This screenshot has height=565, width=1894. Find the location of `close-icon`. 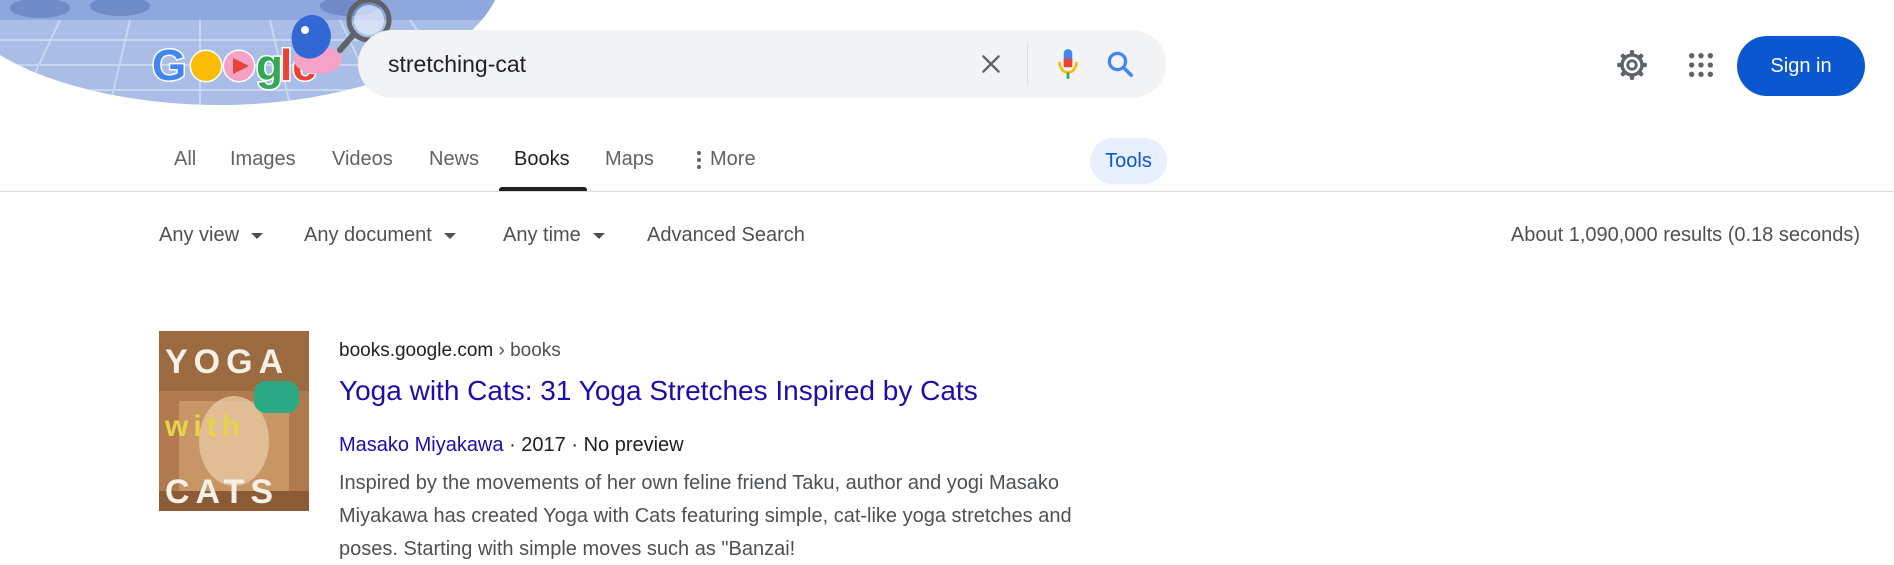

close-icon is located at coordinates (991, 64).